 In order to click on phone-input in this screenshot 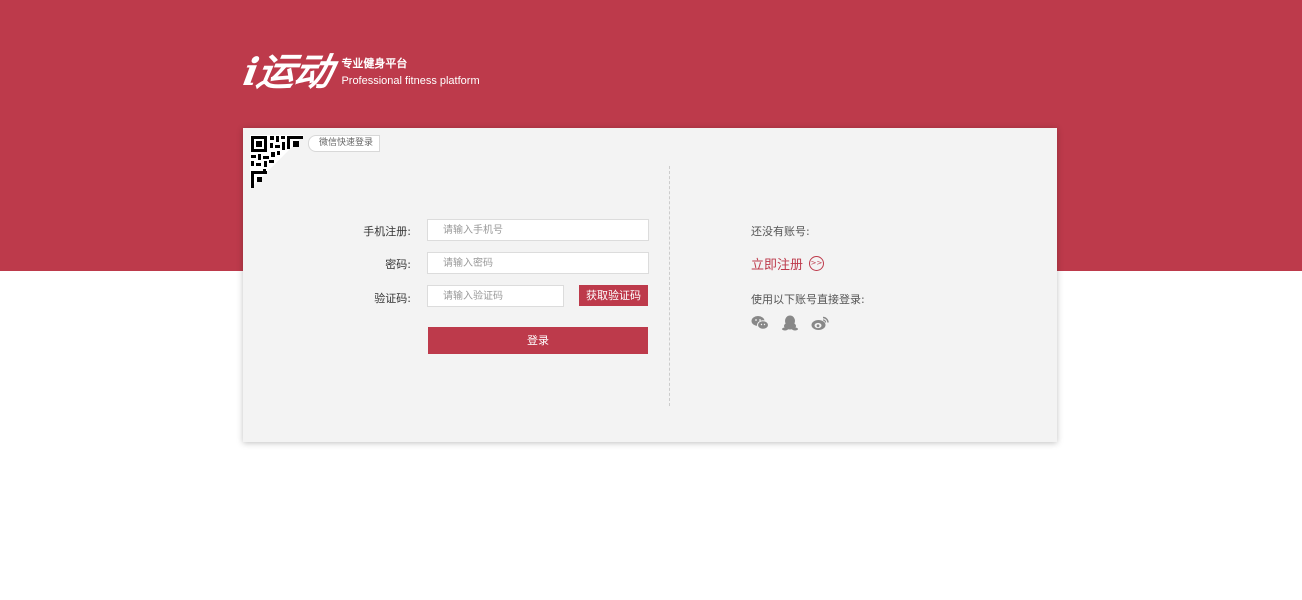, I will do `click(538, 230)`.